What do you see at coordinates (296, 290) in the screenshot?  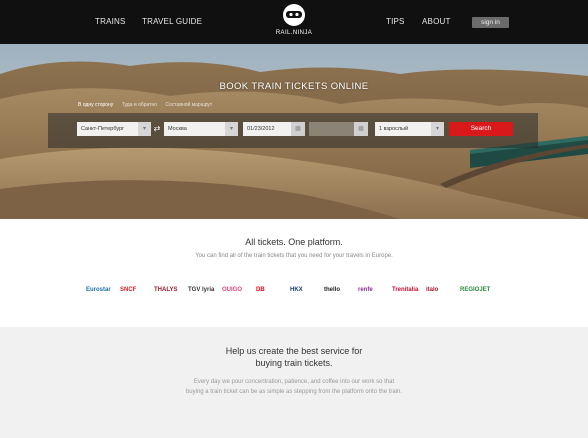 I see `carrier-logo-hkx: HKX` at bounding box center [296, 290].